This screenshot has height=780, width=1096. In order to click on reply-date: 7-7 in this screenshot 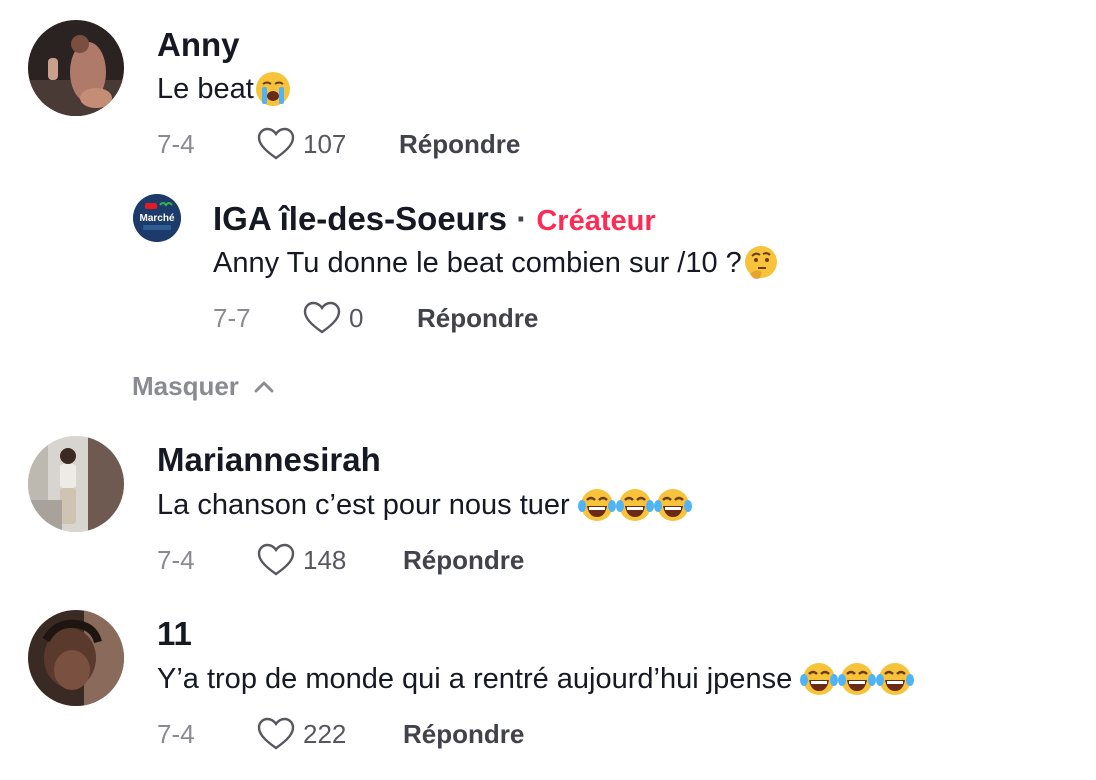, I will do `click(232, 317)`.